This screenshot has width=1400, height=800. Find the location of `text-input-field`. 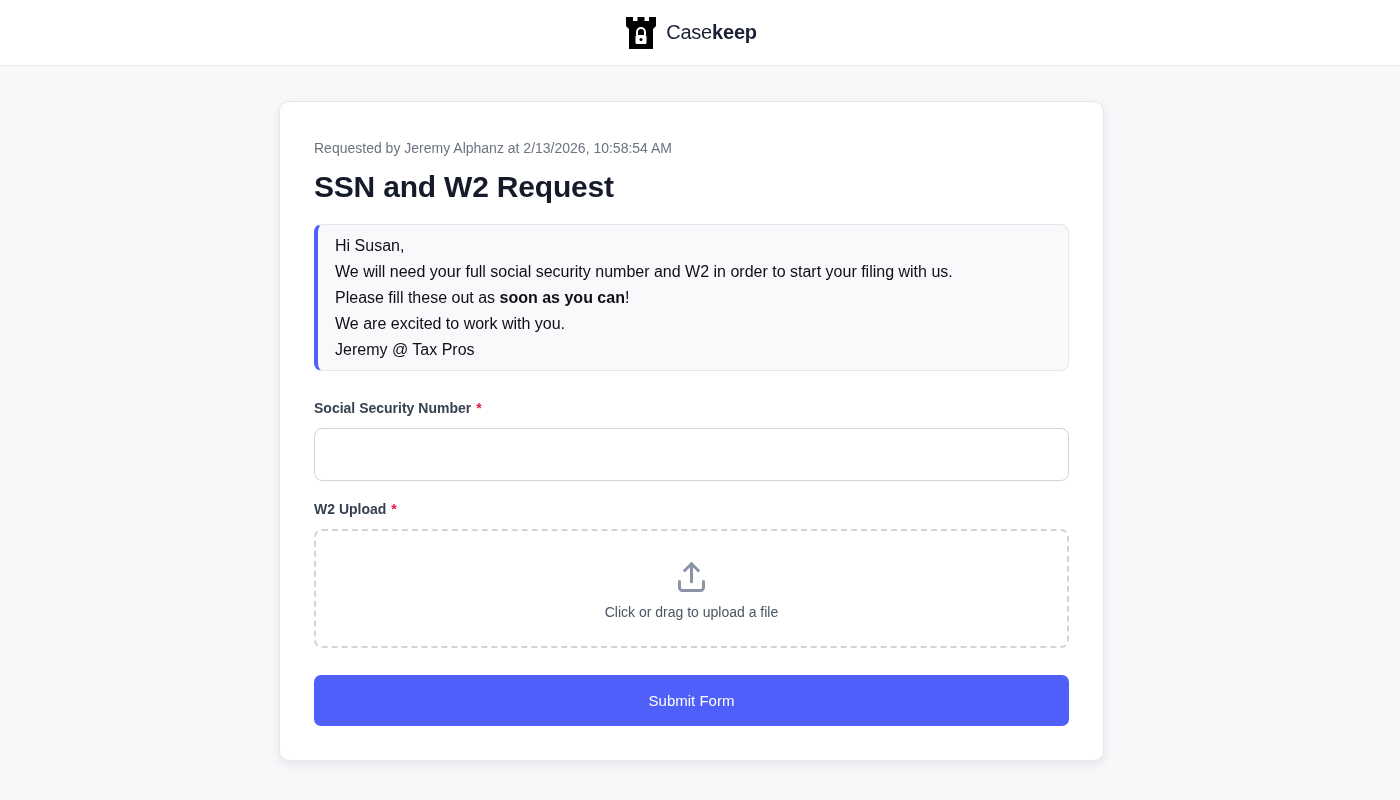

text-input-field is located at coordinates (691, 454).